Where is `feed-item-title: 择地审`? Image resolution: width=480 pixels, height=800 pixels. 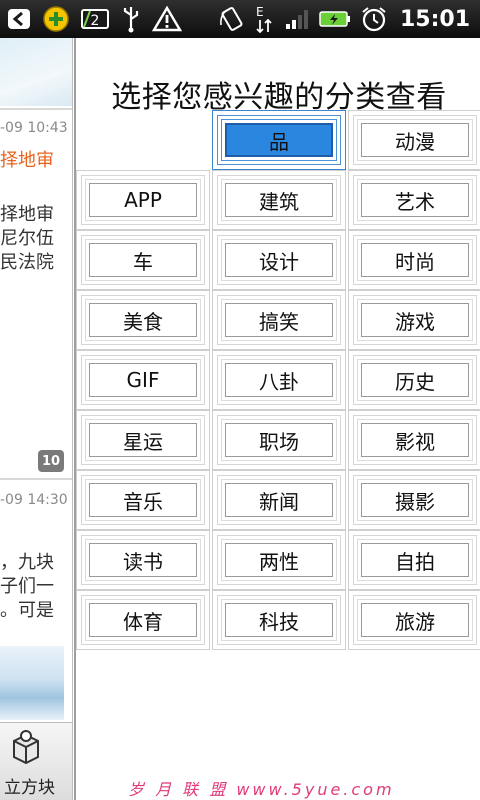 feed-item-title: 择地审 is located at coordinates (27, 159).